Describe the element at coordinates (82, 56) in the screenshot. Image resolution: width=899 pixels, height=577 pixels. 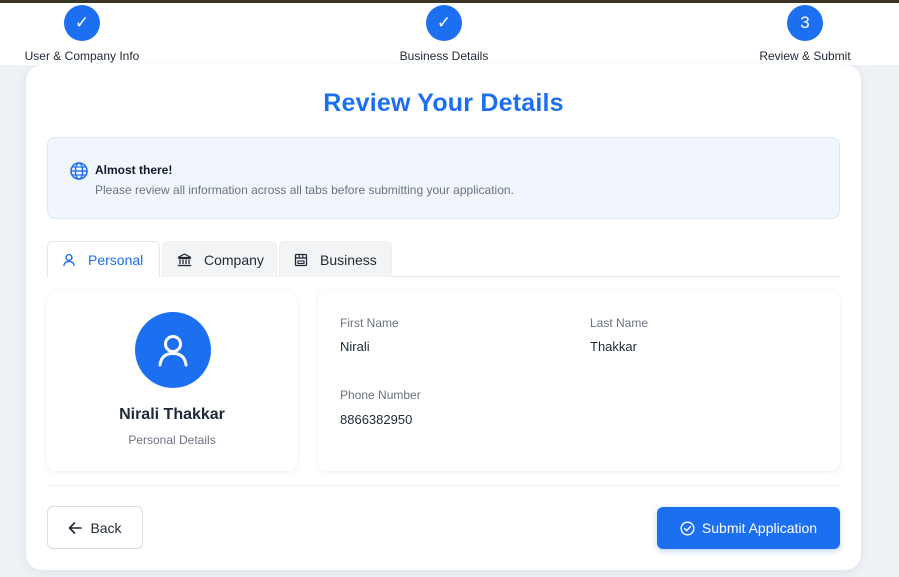
I see `step-label: User & Company Info` at that location.